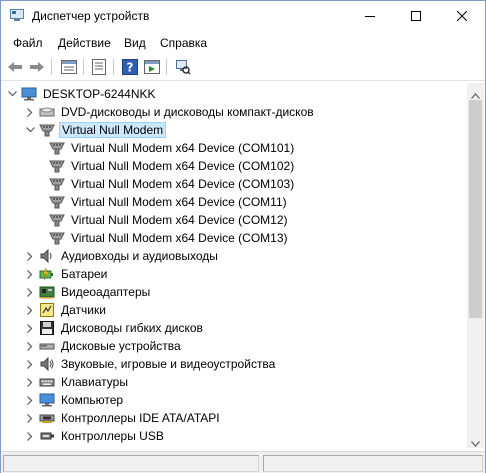  I want to click on tree-item-batteries: Батареи, so click(67, 274).